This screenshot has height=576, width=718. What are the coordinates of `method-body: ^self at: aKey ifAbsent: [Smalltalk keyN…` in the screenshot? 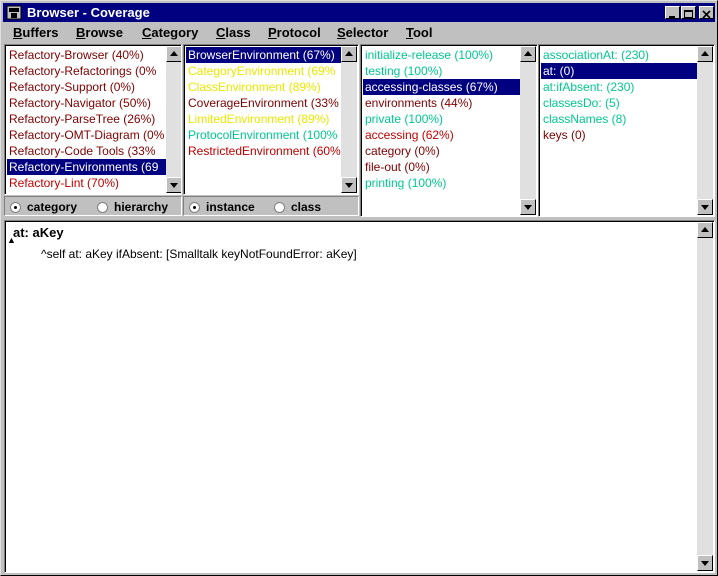 It's located at (199, 254).